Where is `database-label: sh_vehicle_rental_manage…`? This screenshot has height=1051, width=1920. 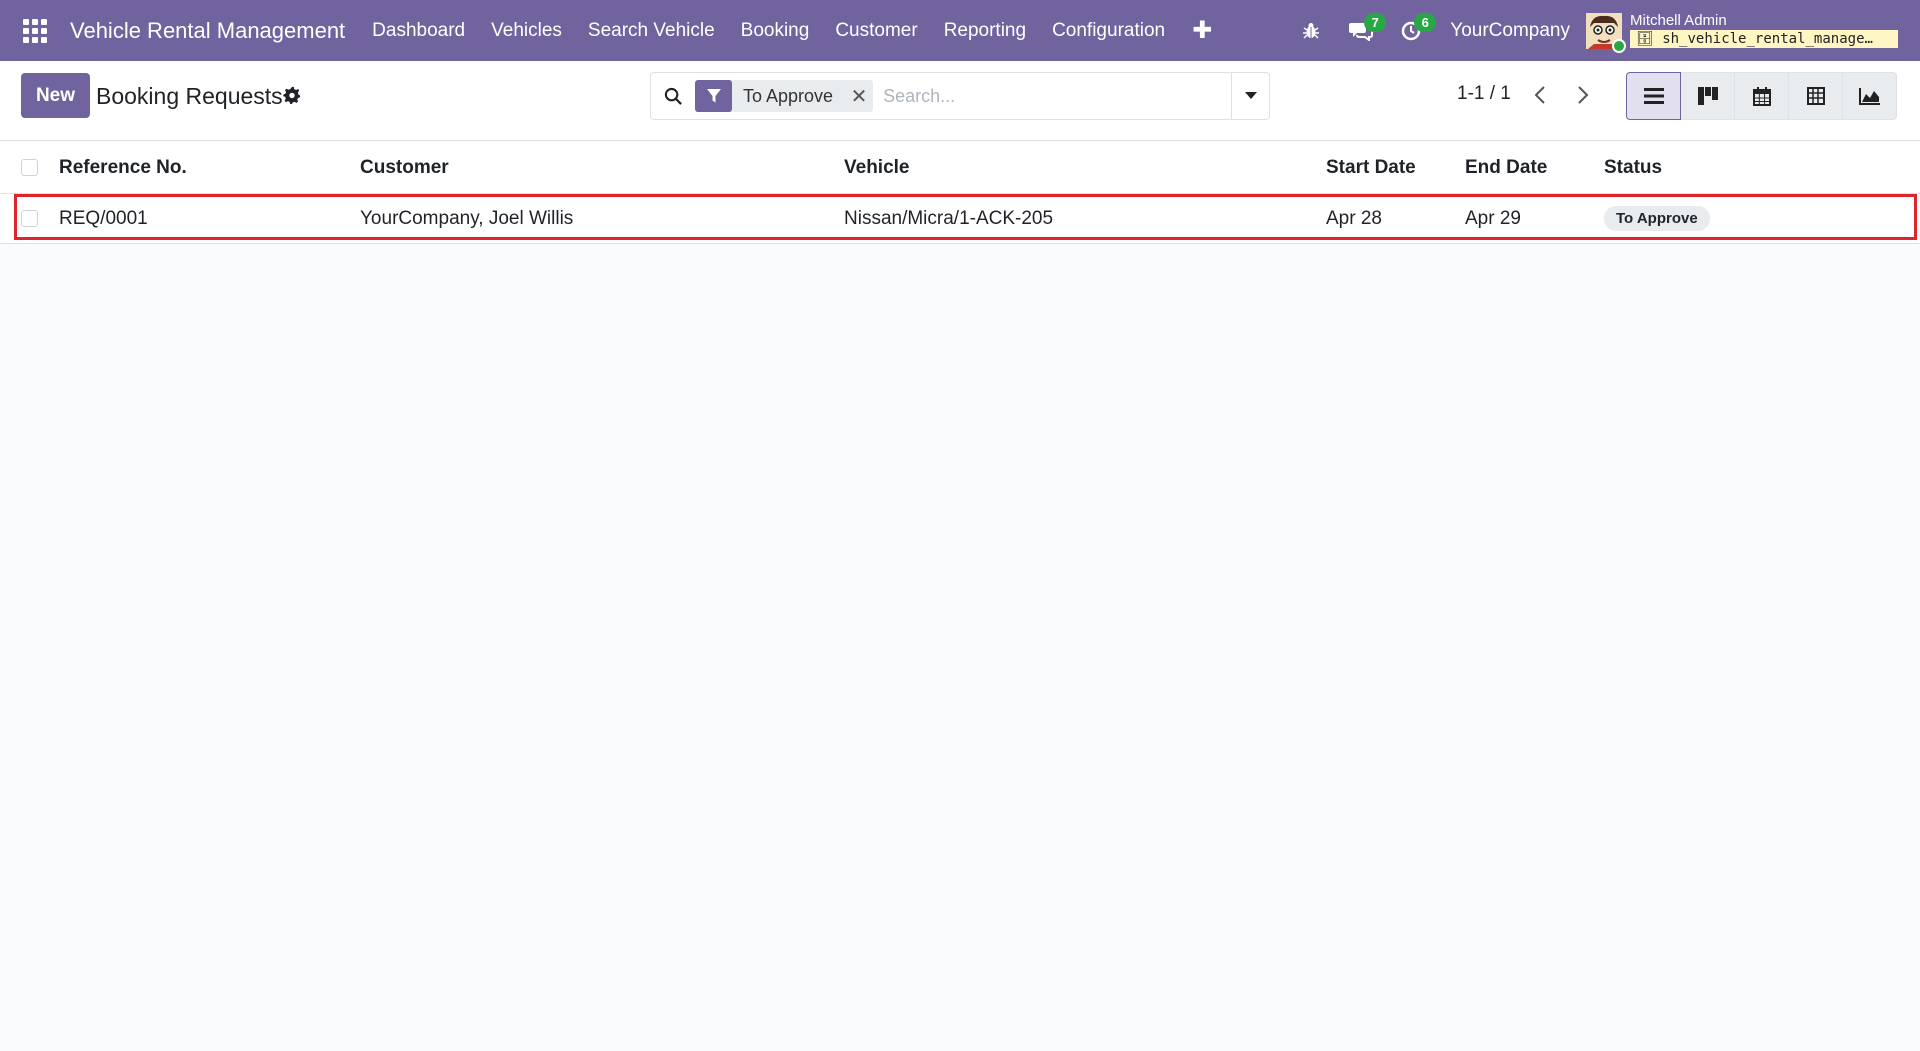 database-label: sh_vehicle_rental_manage… is located at coordinates (1767, 39).